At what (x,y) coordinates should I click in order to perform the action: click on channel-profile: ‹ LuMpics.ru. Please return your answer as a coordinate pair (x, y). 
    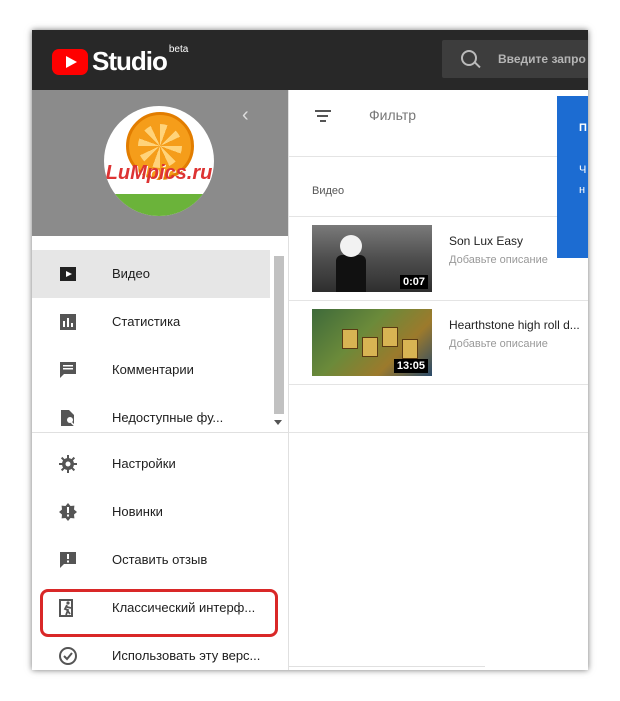
    Looking at the image, I should click on (160, 163).